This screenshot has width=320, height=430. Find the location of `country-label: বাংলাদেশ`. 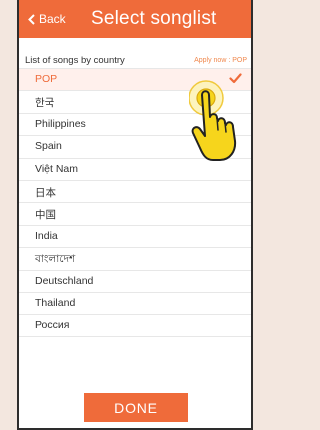

country-label: বাংলাদেশ is located at coordinates (55, 259).